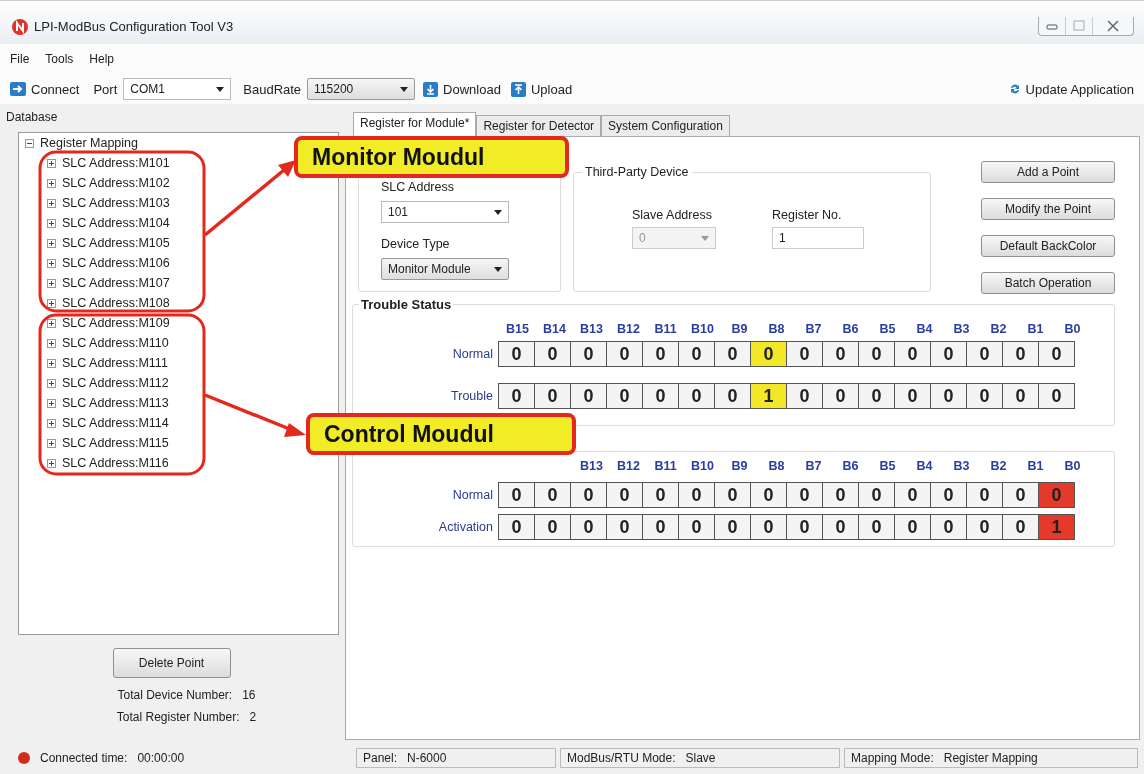 The width and height of the screenshot is (1144, 774). What do you see at coordinates (1071, 89) in the screenshot?
I see `update-application-button: Update Application` at bounding box center [1071, 89].